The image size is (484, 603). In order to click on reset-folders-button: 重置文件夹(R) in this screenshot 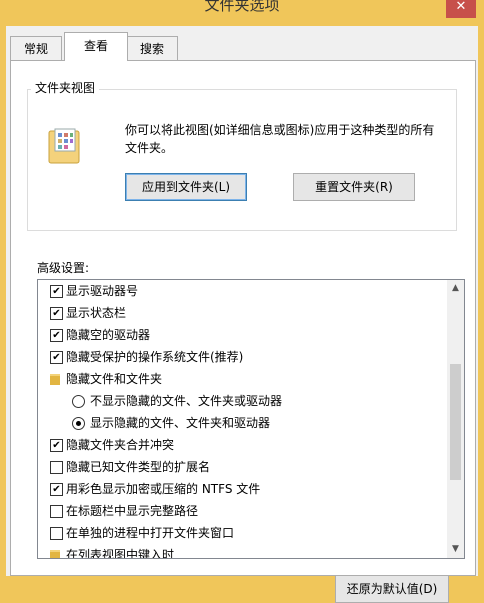, I will do `click(354, 187)`.